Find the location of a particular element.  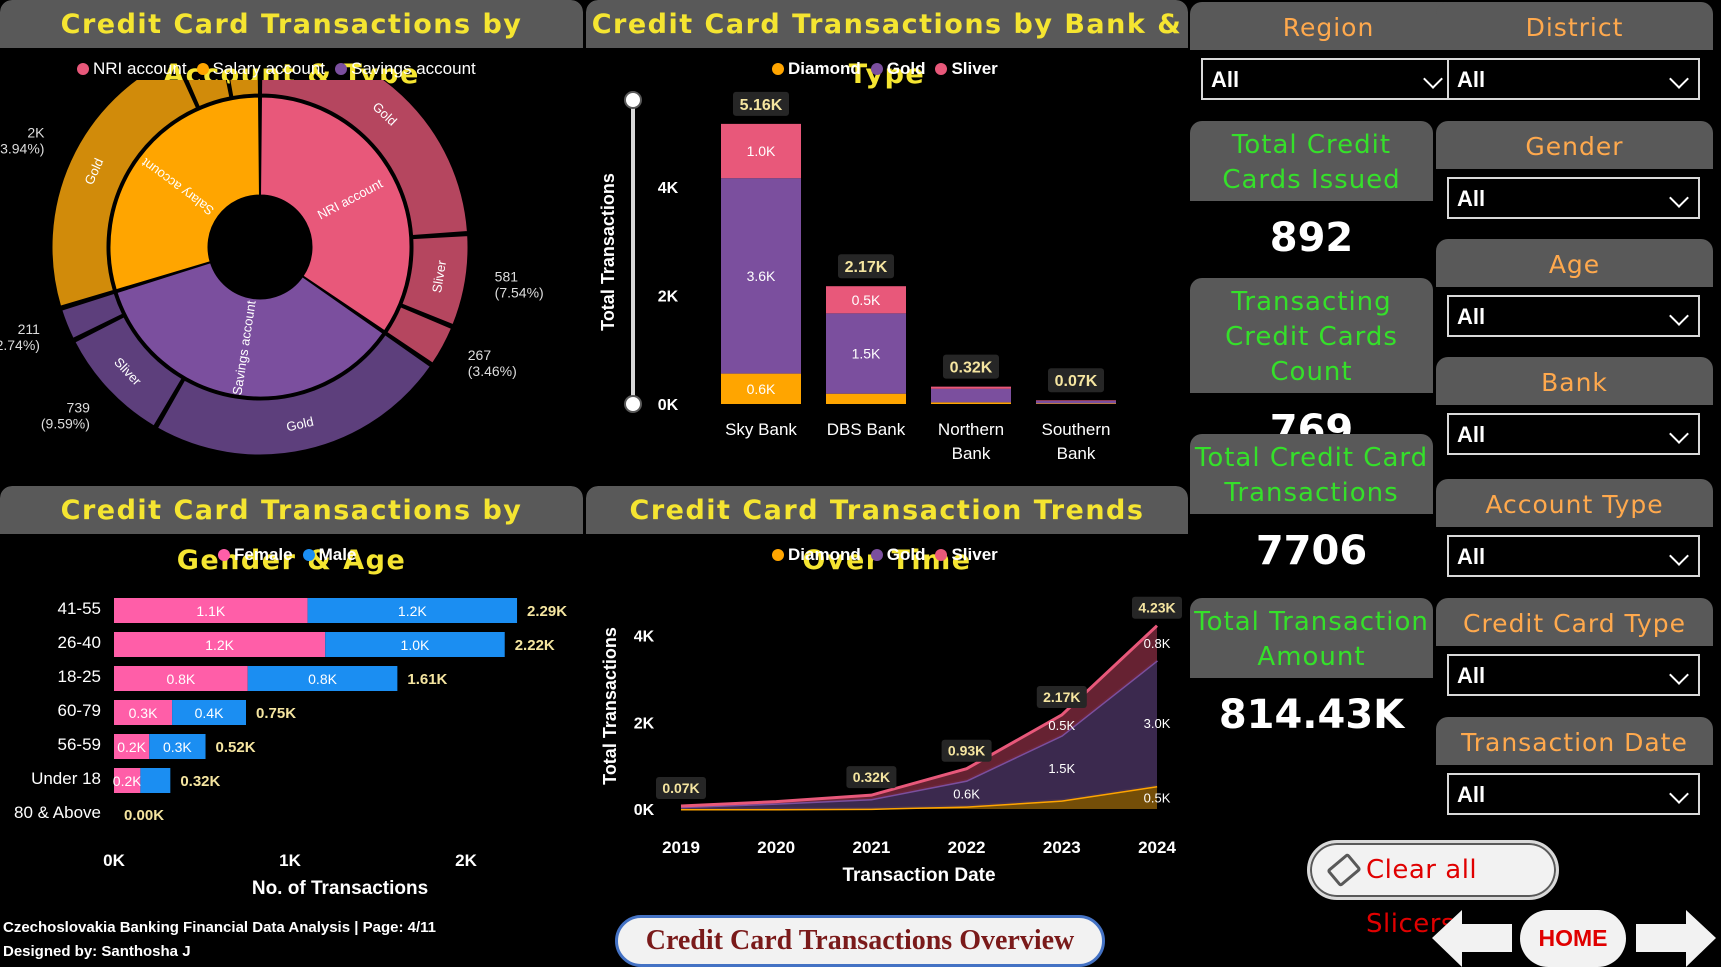

slicer-title: Transaction Date is located at coordinates (1574, 741).